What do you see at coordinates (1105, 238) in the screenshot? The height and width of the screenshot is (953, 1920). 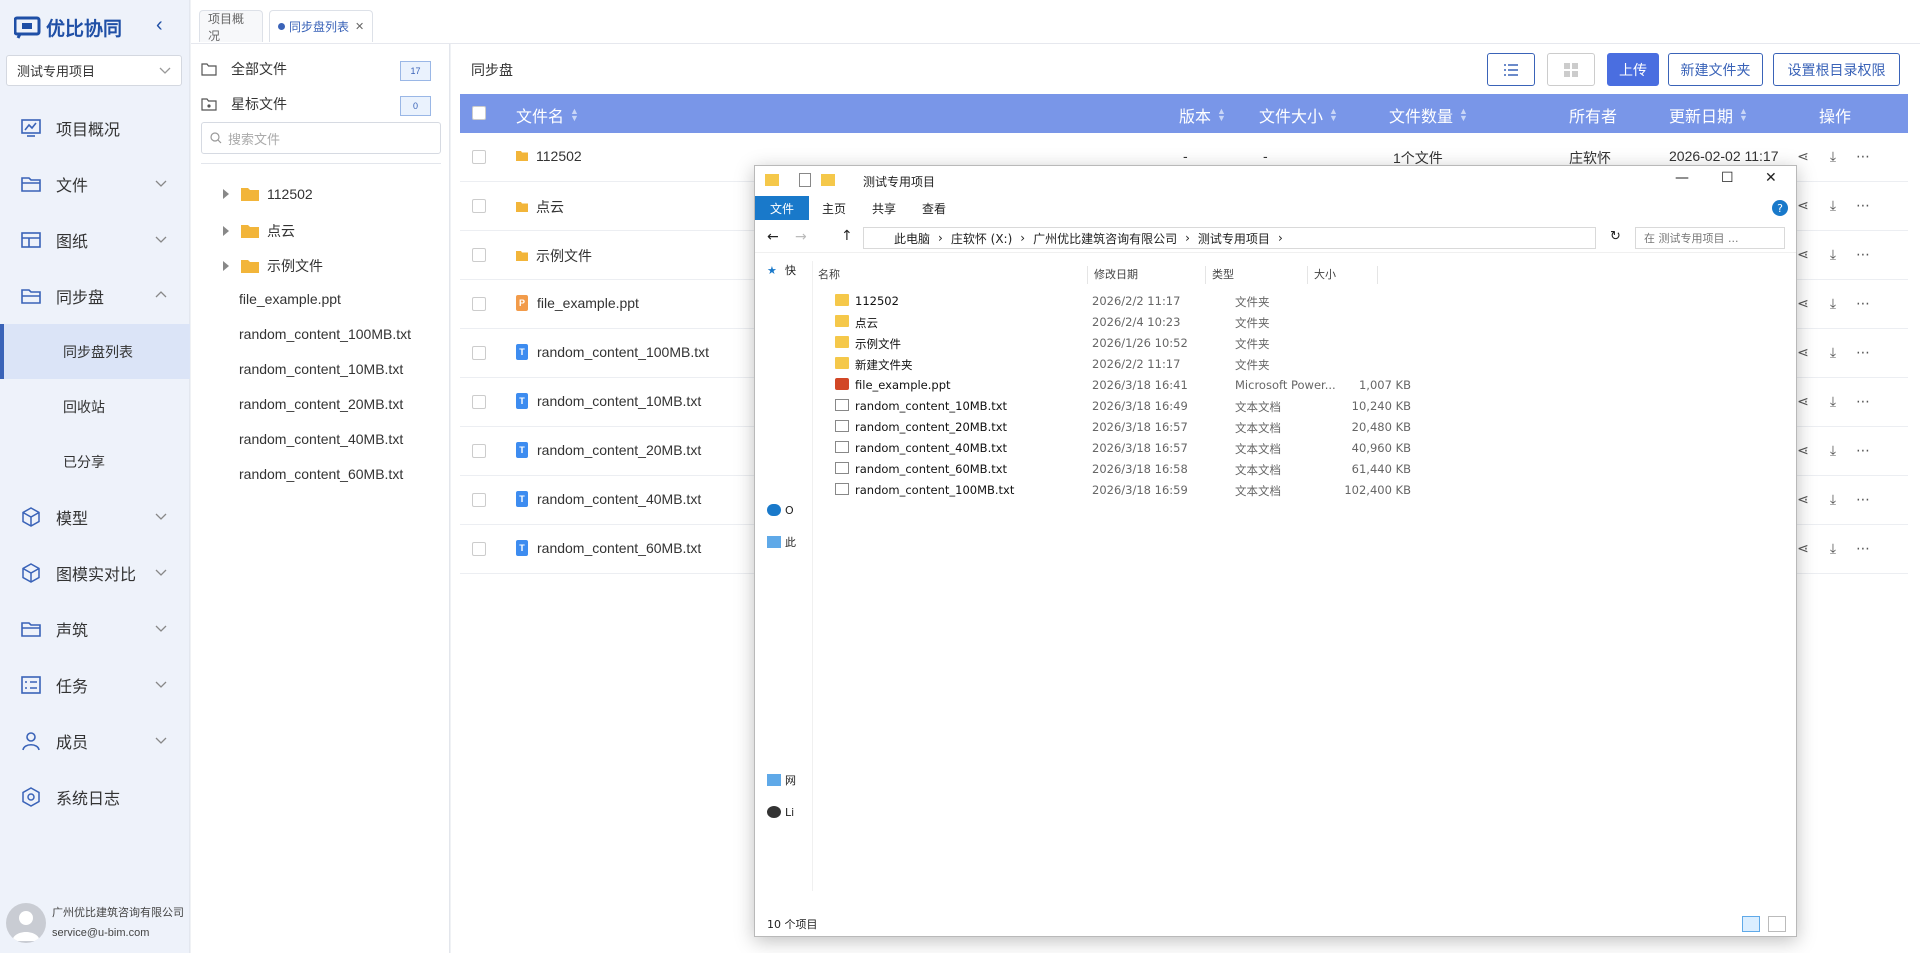 I see `path-segment: 广州优比建筑咨询有限公司` at bounding box center [1105, 238].